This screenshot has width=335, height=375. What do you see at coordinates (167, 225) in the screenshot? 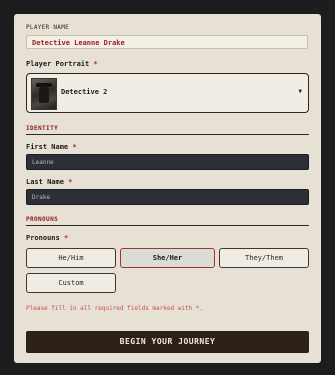
I see `pronouns-divider` at bounding box center [167, 225].